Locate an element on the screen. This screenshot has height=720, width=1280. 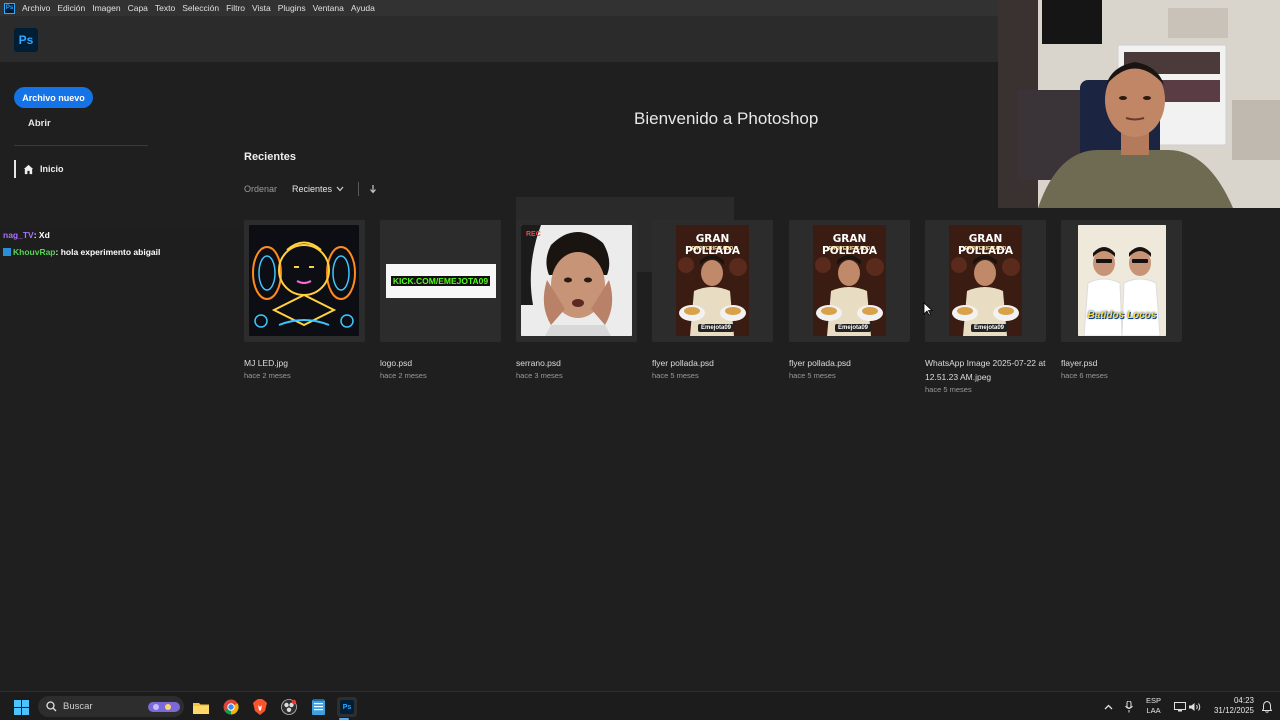
menu-seleccion: Selección is located at coordinates (200, 8).